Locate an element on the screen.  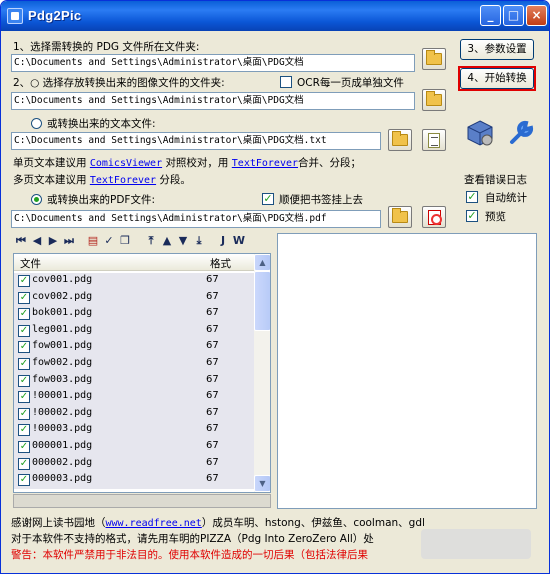
list-item: ✓ fow002.pdg 67 is located at coordinates (134, 364).